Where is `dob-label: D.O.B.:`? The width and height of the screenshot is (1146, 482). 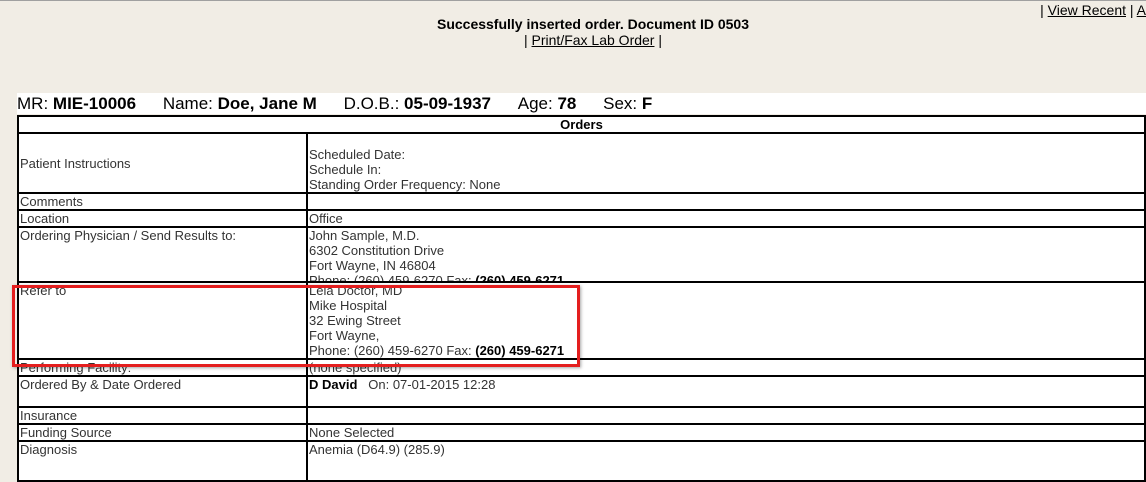 dob-label: D.O.B.: is located at coordinates (371, 103).